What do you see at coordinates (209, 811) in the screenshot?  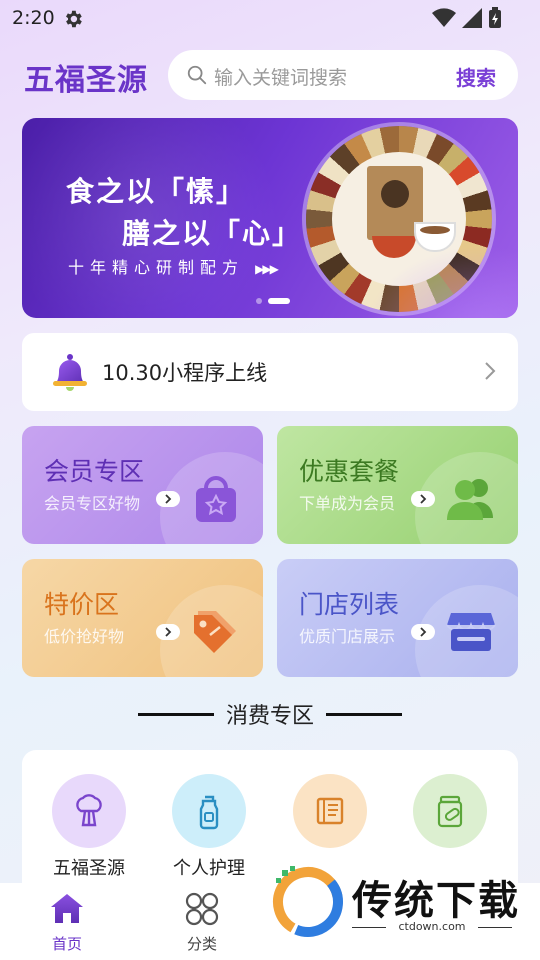 I see `bottle-icon` at bounding box center [209, 811].